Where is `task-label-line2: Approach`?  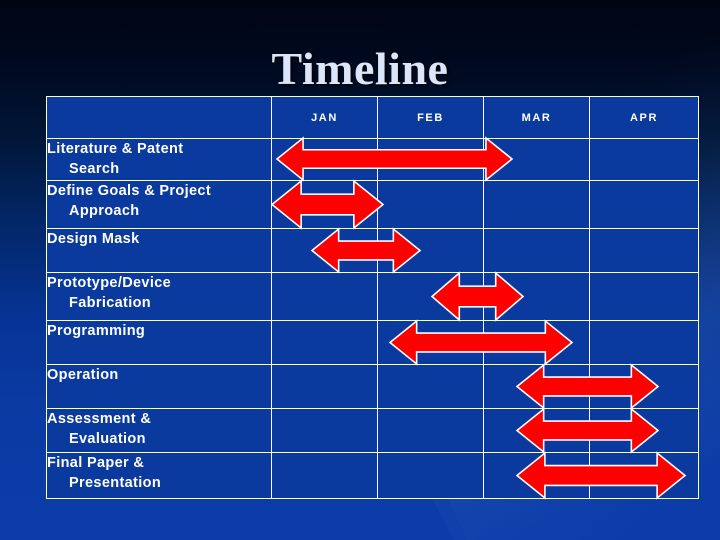 task-label-line2: Approach is located at coordinates (104, 211).